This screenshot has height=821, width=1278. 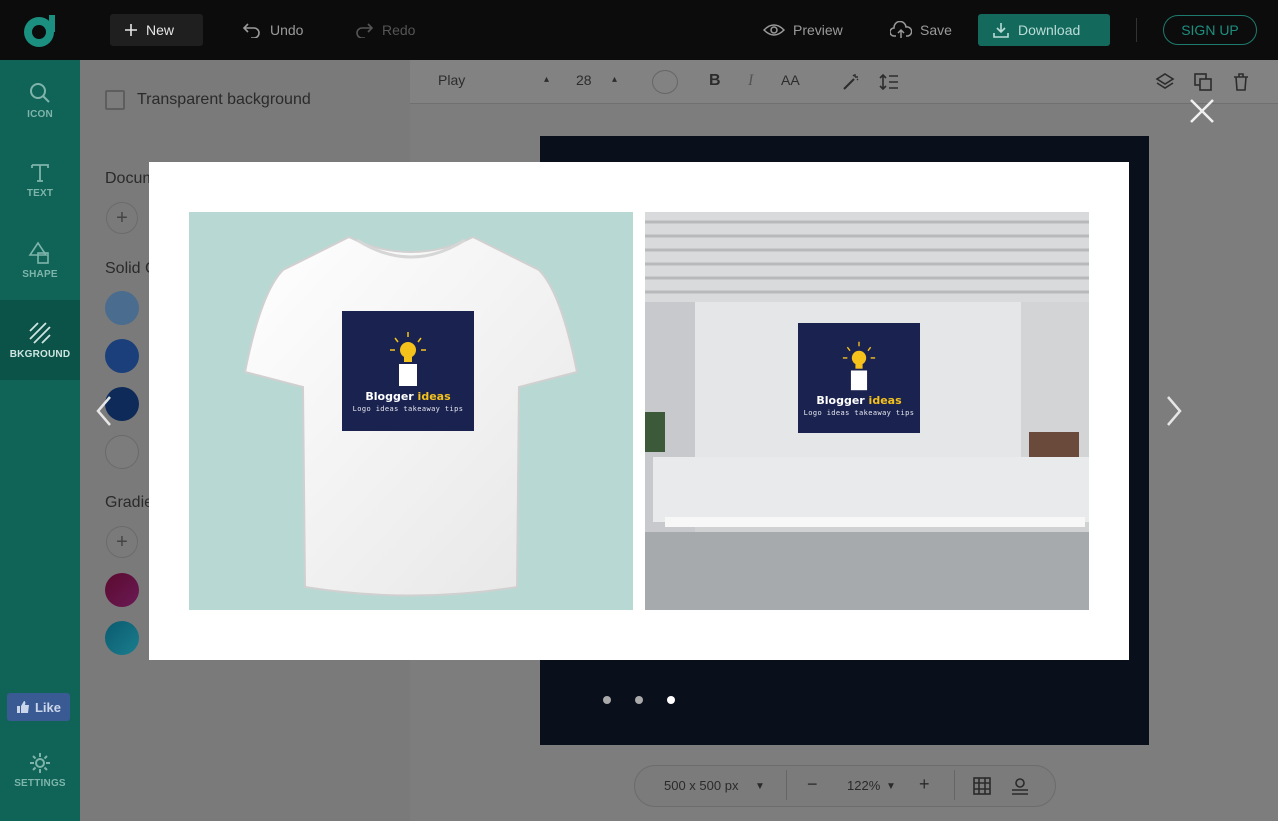 What do you see at coordinates (251, 30) in the screenshot?
I see `undo-icon` at bounding box center [251, 30].